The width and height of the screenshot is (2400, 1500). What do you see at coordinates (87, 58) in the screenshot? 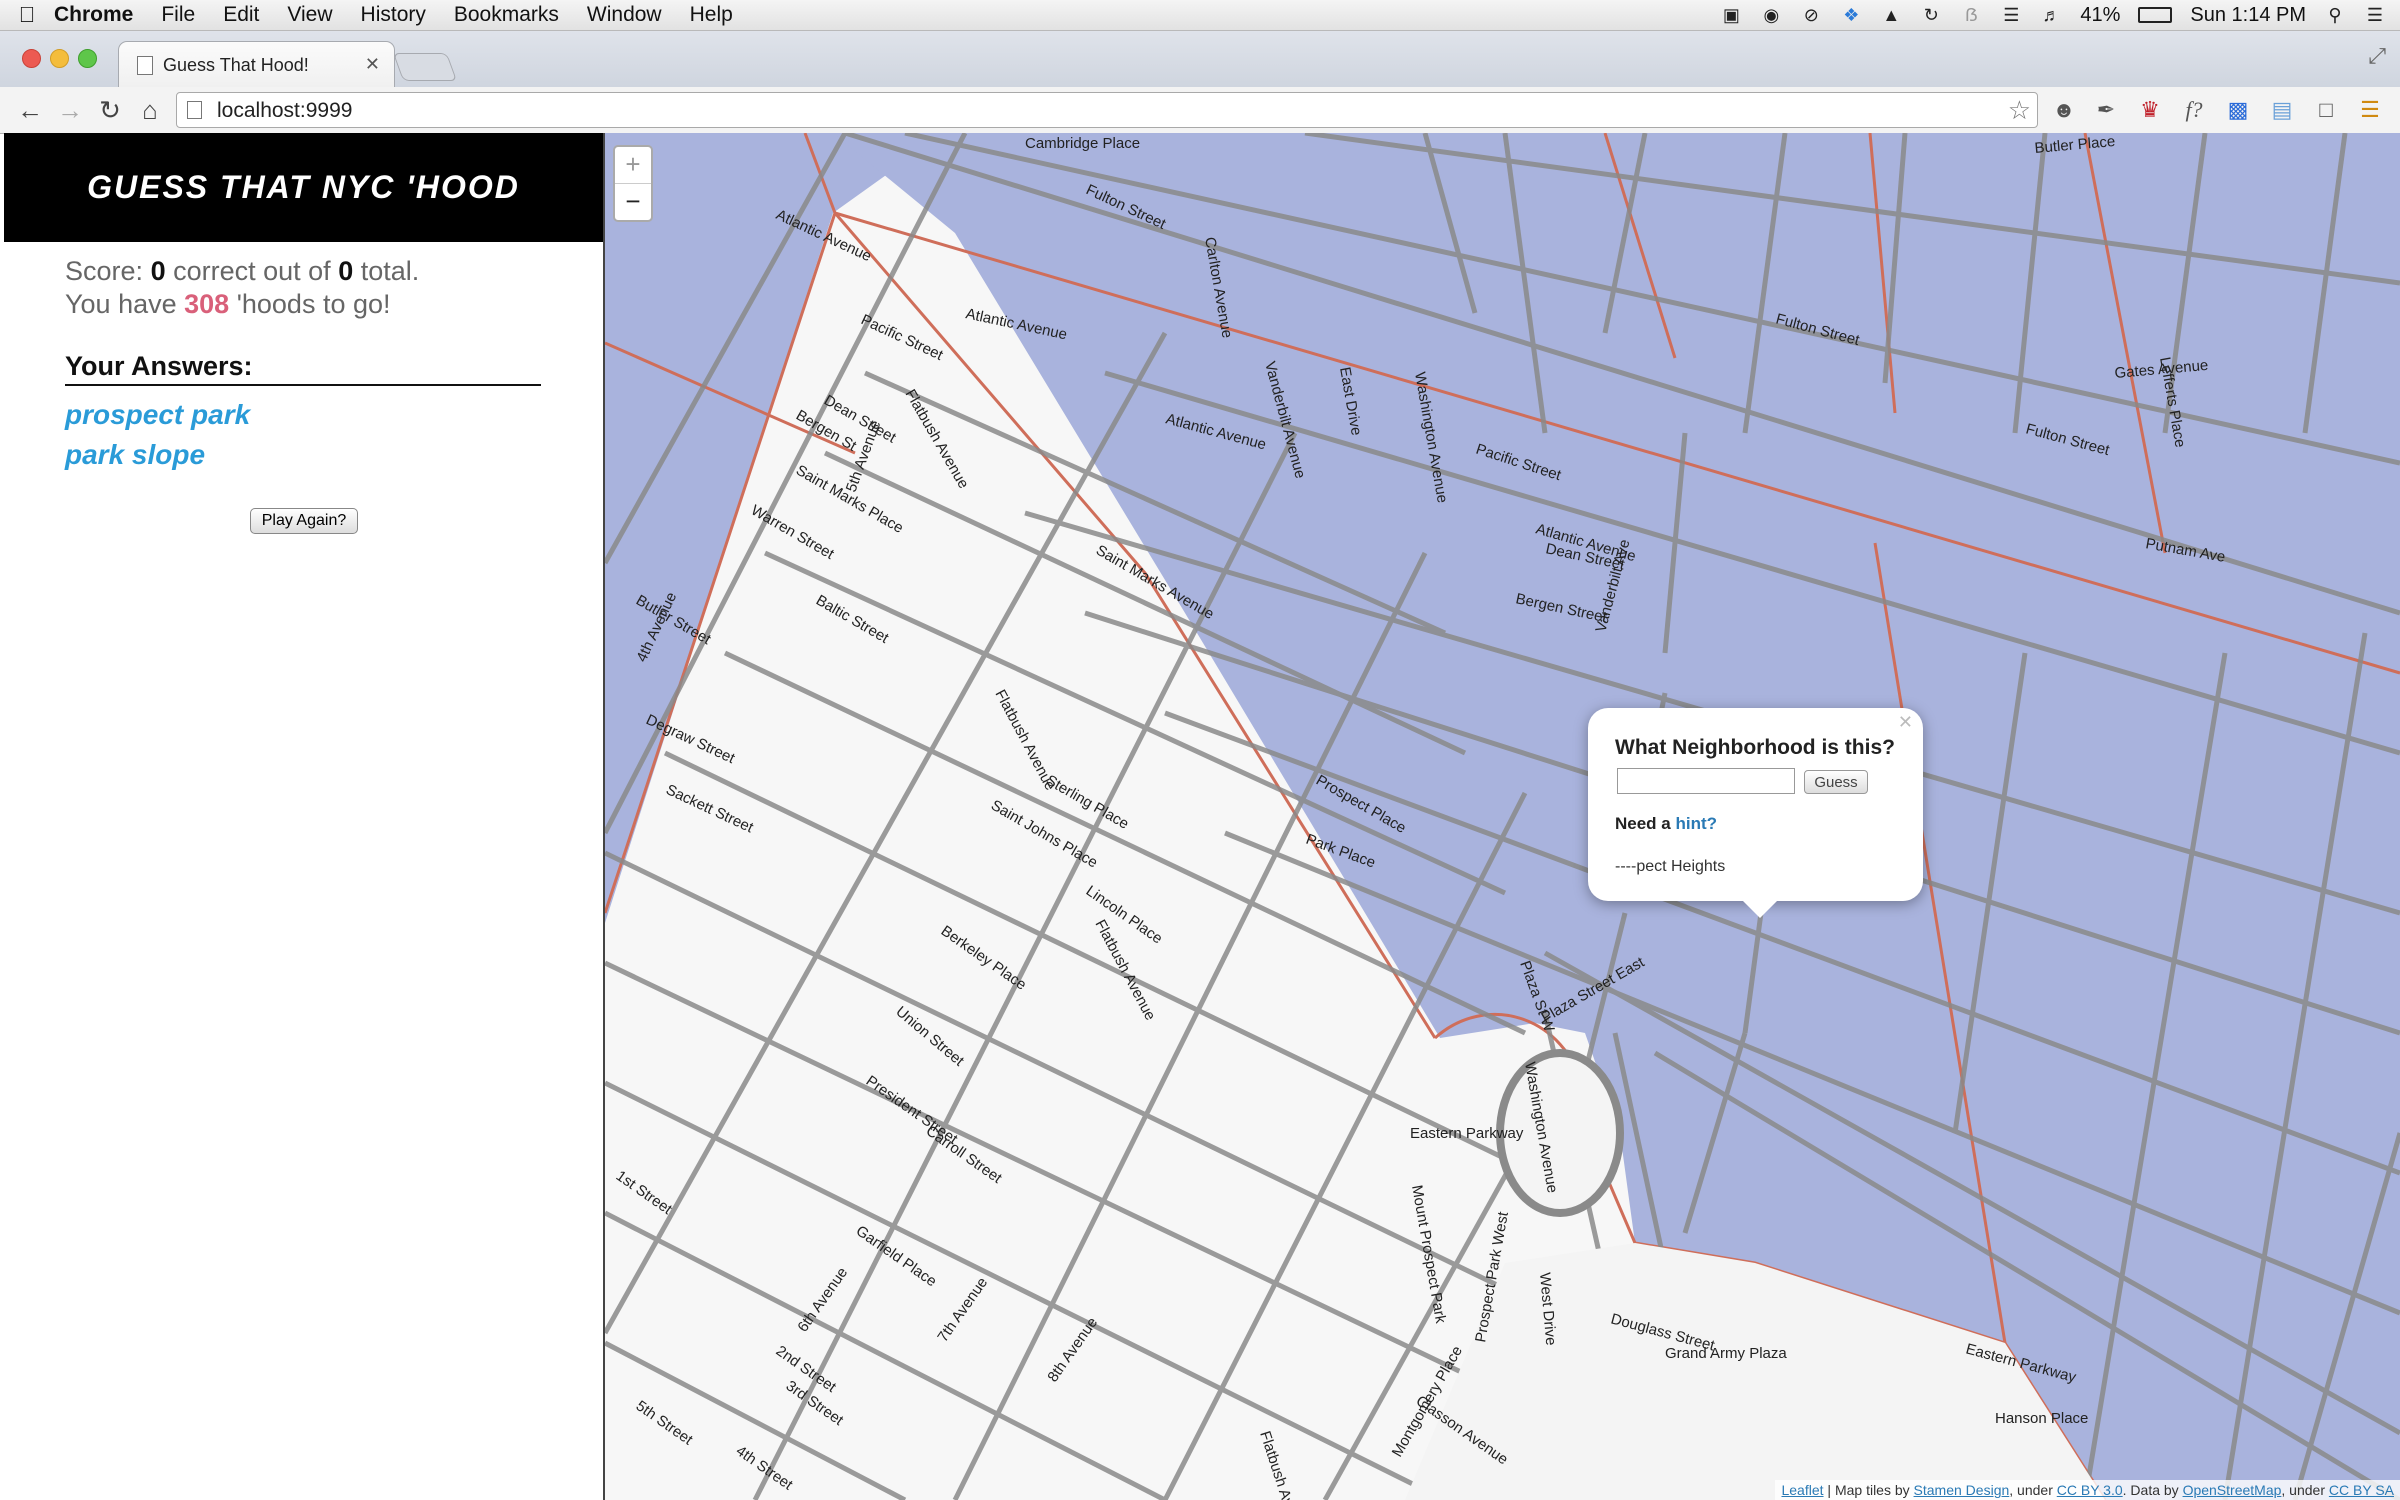
I see `window-zoom-button` at bounding box center [87, 58].